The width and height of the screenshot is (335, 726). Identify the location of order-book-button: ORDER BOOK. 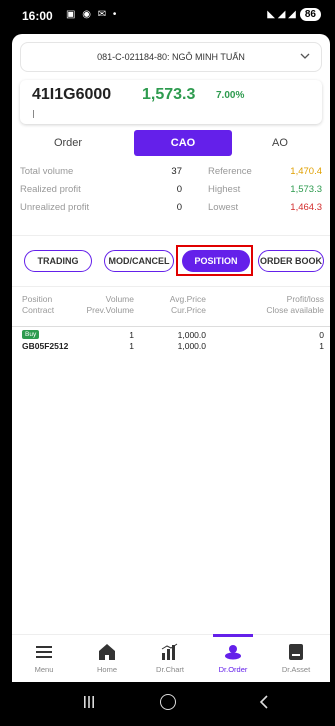
(291, 261).